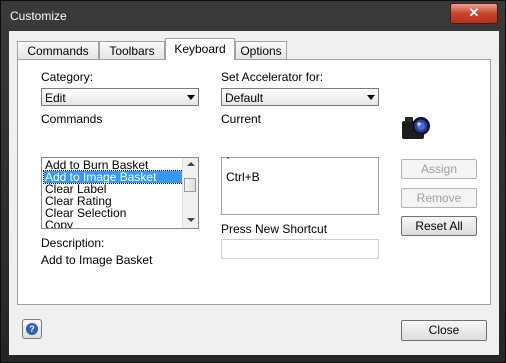 This screenshot has width=506, height=363. Describe the element at coordinates (243, 177) in the screenshot. I see `list-item: Ctrl+B` at that location.